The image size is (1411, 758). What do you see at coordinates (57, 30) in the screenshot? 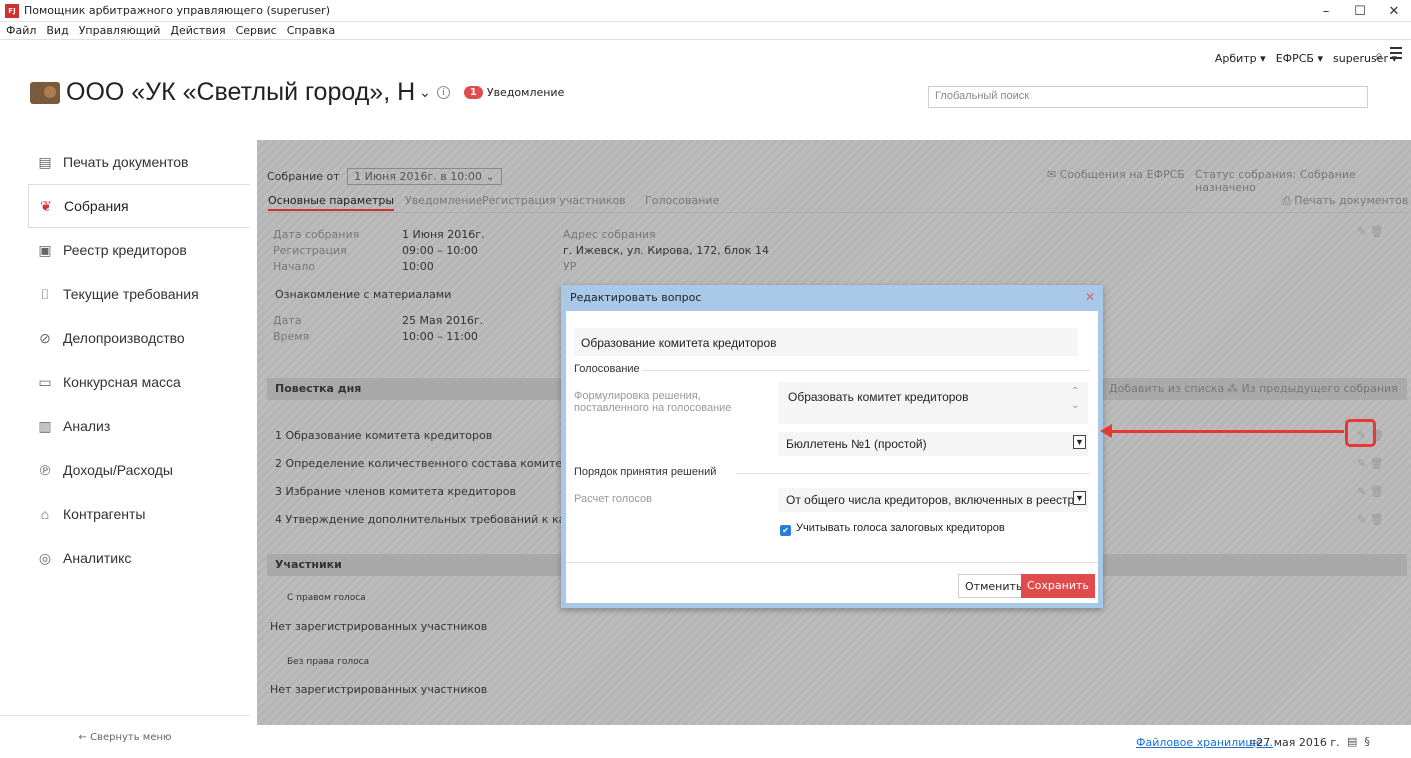
I see `menu-view: Вид` at bounding box center [57, 30].